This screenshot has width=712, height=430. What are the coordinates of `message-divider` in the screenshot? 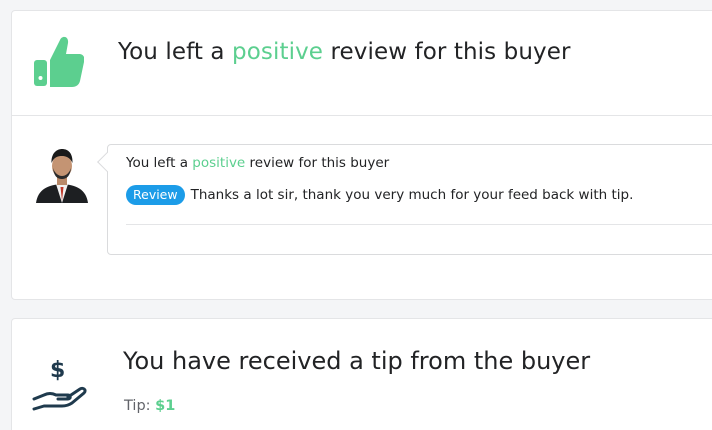 It's located at (419, 224).